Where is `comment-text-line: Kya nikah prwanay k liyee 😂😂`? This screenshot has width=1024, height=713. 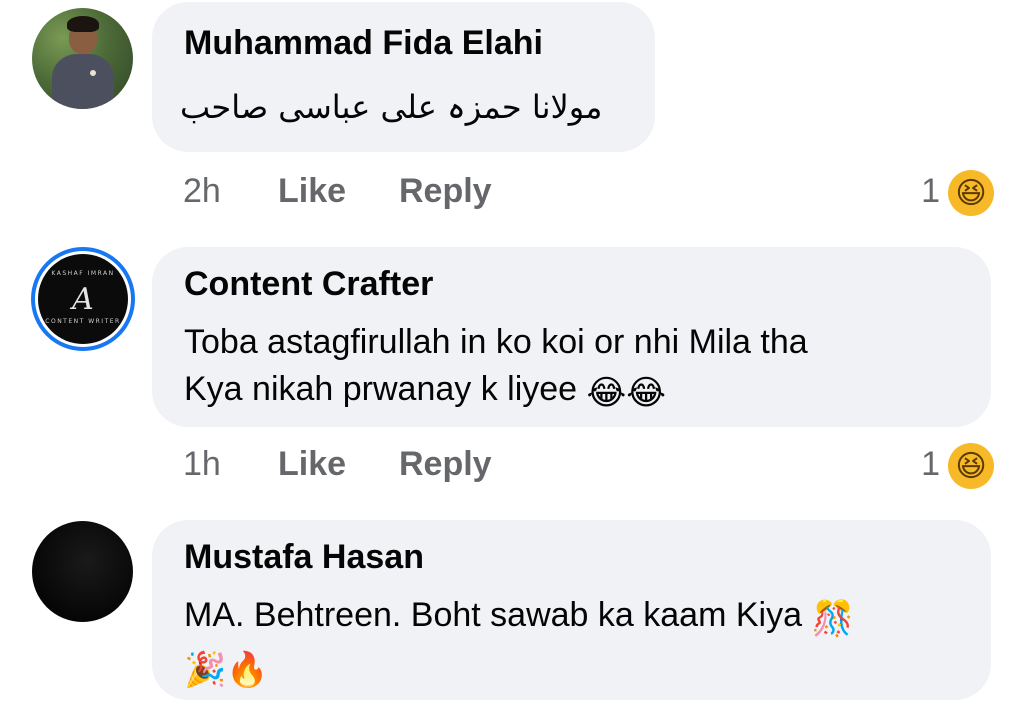 comment-text-line: Kya nikah prwanay k liyee 😂😂 is located at coordinates (496, 391).